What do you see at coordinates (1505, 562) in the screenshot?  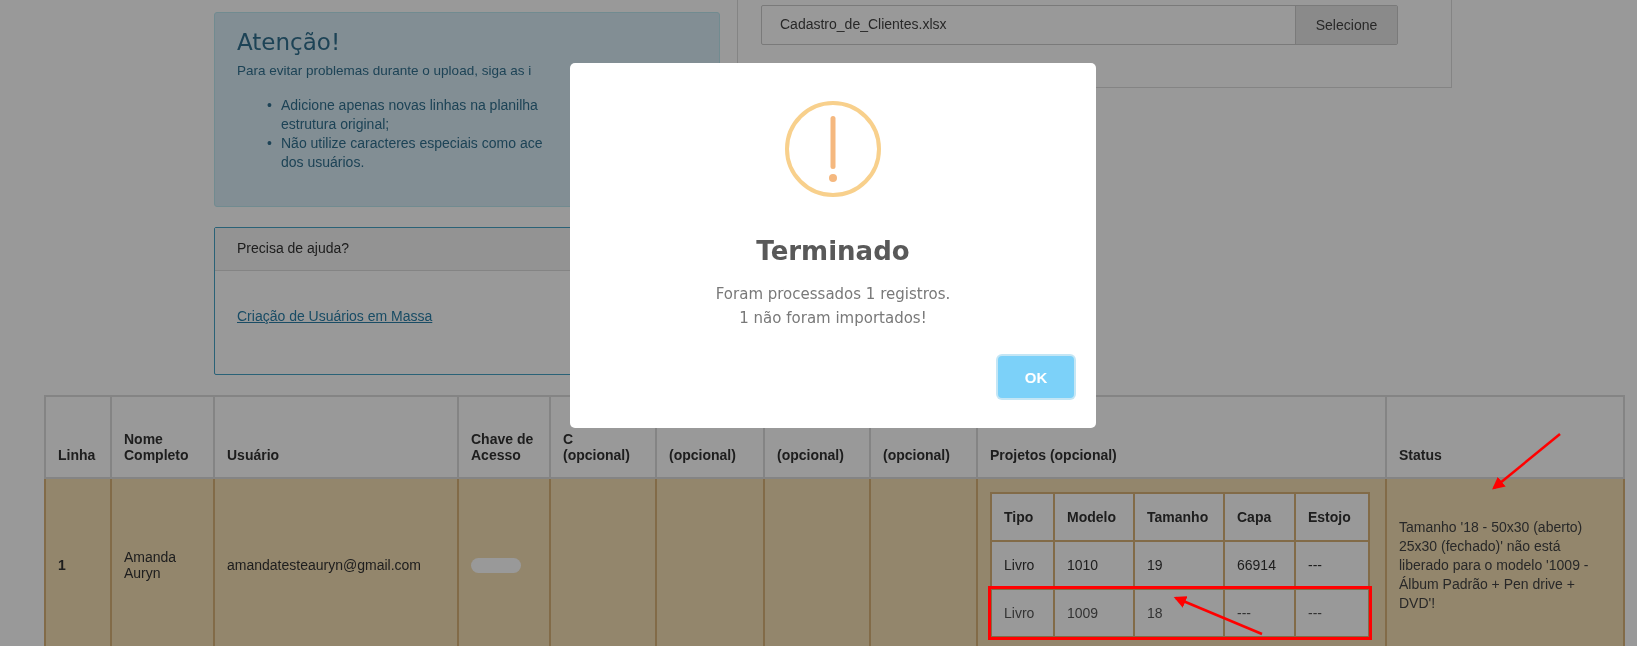 I see `status-text: Tamanho '18 - 50x30 (aberto) 25x30 (fechado)' não está liberado para o modelo '1009 - Álbum Padrão + Pen drive + DVD'!` at bounding box center [1505, 562].